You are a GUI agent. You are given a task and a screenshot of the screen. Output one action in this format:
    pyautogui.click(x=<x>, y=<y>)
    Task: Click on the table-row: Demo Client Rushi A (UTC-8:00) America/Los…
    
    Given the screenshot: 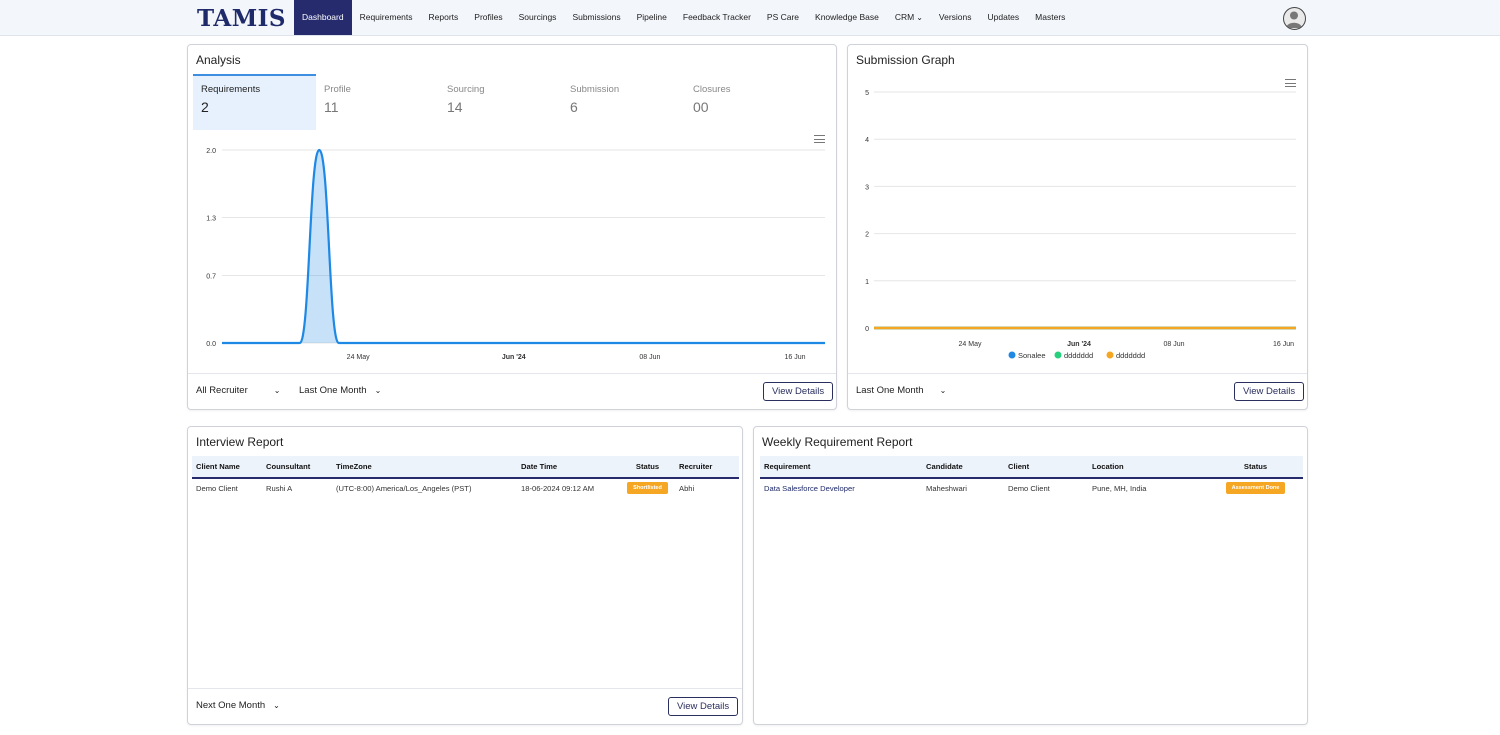 What is the action you would take?
    pyautogui.click(x=465, y=487)
    